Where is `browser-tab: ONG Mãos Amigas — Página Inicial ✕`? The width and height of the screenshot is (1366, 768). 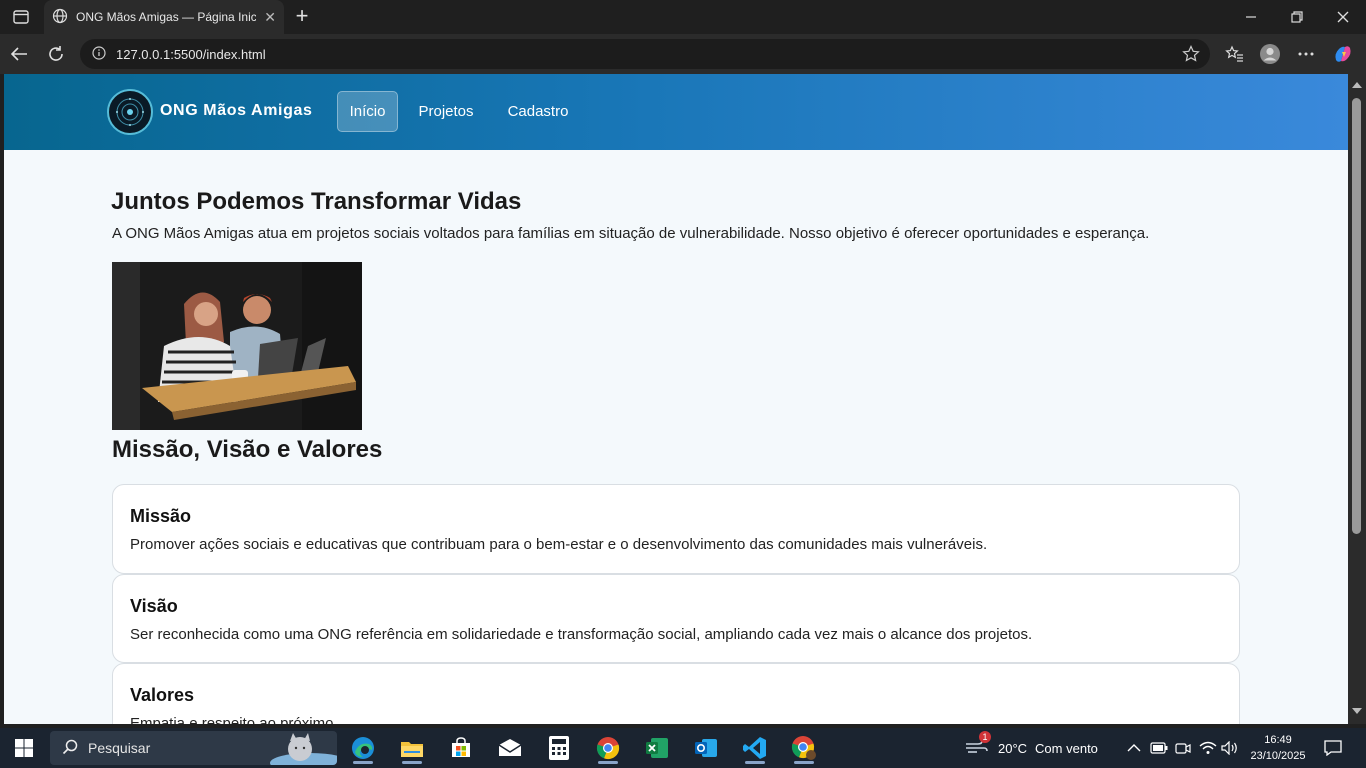
browser-tab: ONG Mãos Amigas — Página Inicial ✕ is located at coordinates (164, 17).